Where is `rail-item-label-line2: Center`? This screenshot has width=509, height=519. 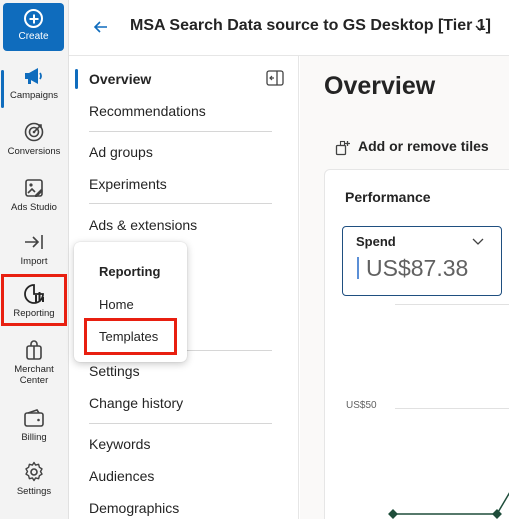
rail-item-label-line2: Center is located at coordinates (34, 380).